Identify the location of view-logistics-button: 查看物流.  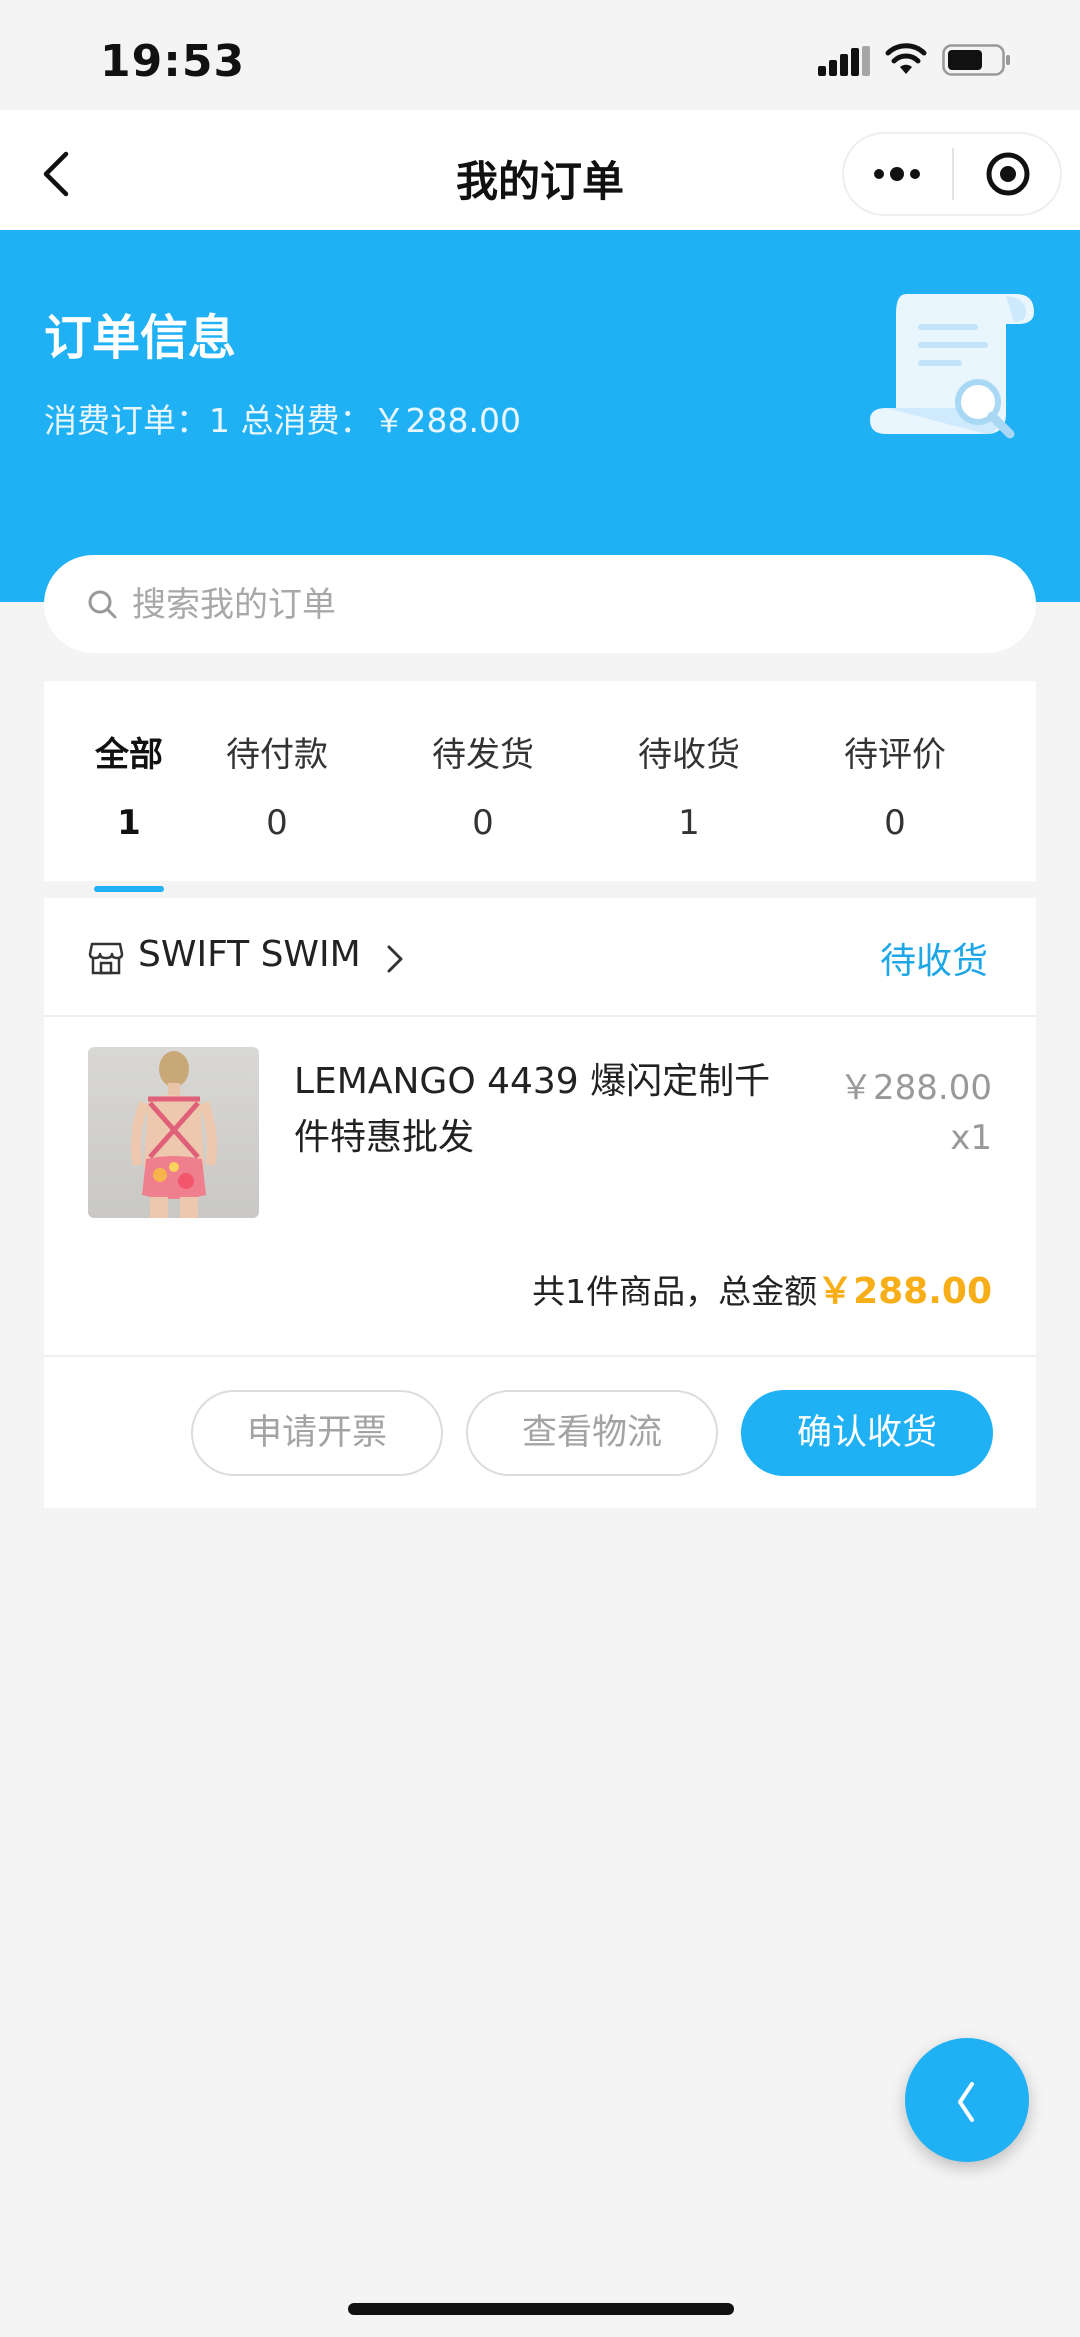
(592, 1433).